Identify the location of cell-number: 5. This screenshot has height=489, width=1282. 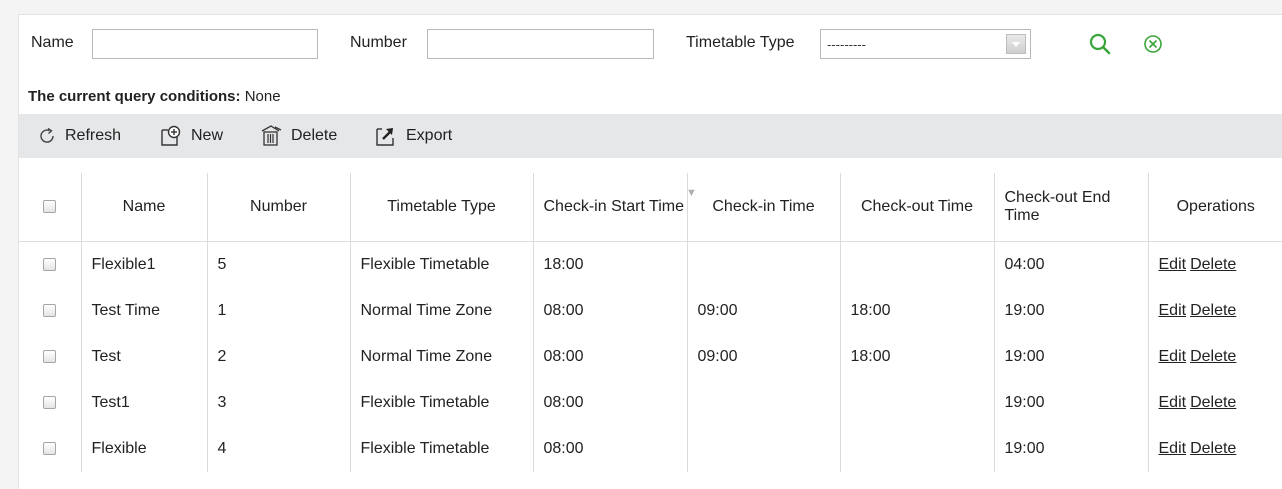
(279, 264).